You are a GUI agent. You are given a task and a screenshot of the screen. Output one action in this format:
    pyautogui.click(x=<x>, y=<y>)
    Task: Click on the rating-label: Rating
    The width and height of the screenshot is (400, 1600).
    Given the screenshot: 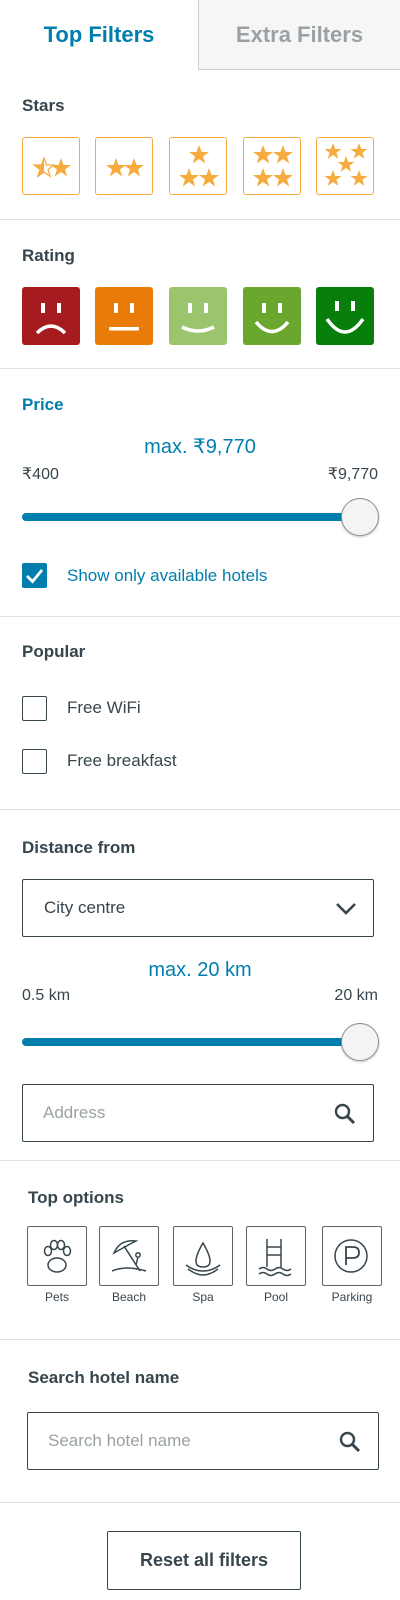 What is the action you would take?
    pyautogui.click(x=48, y=255)
    